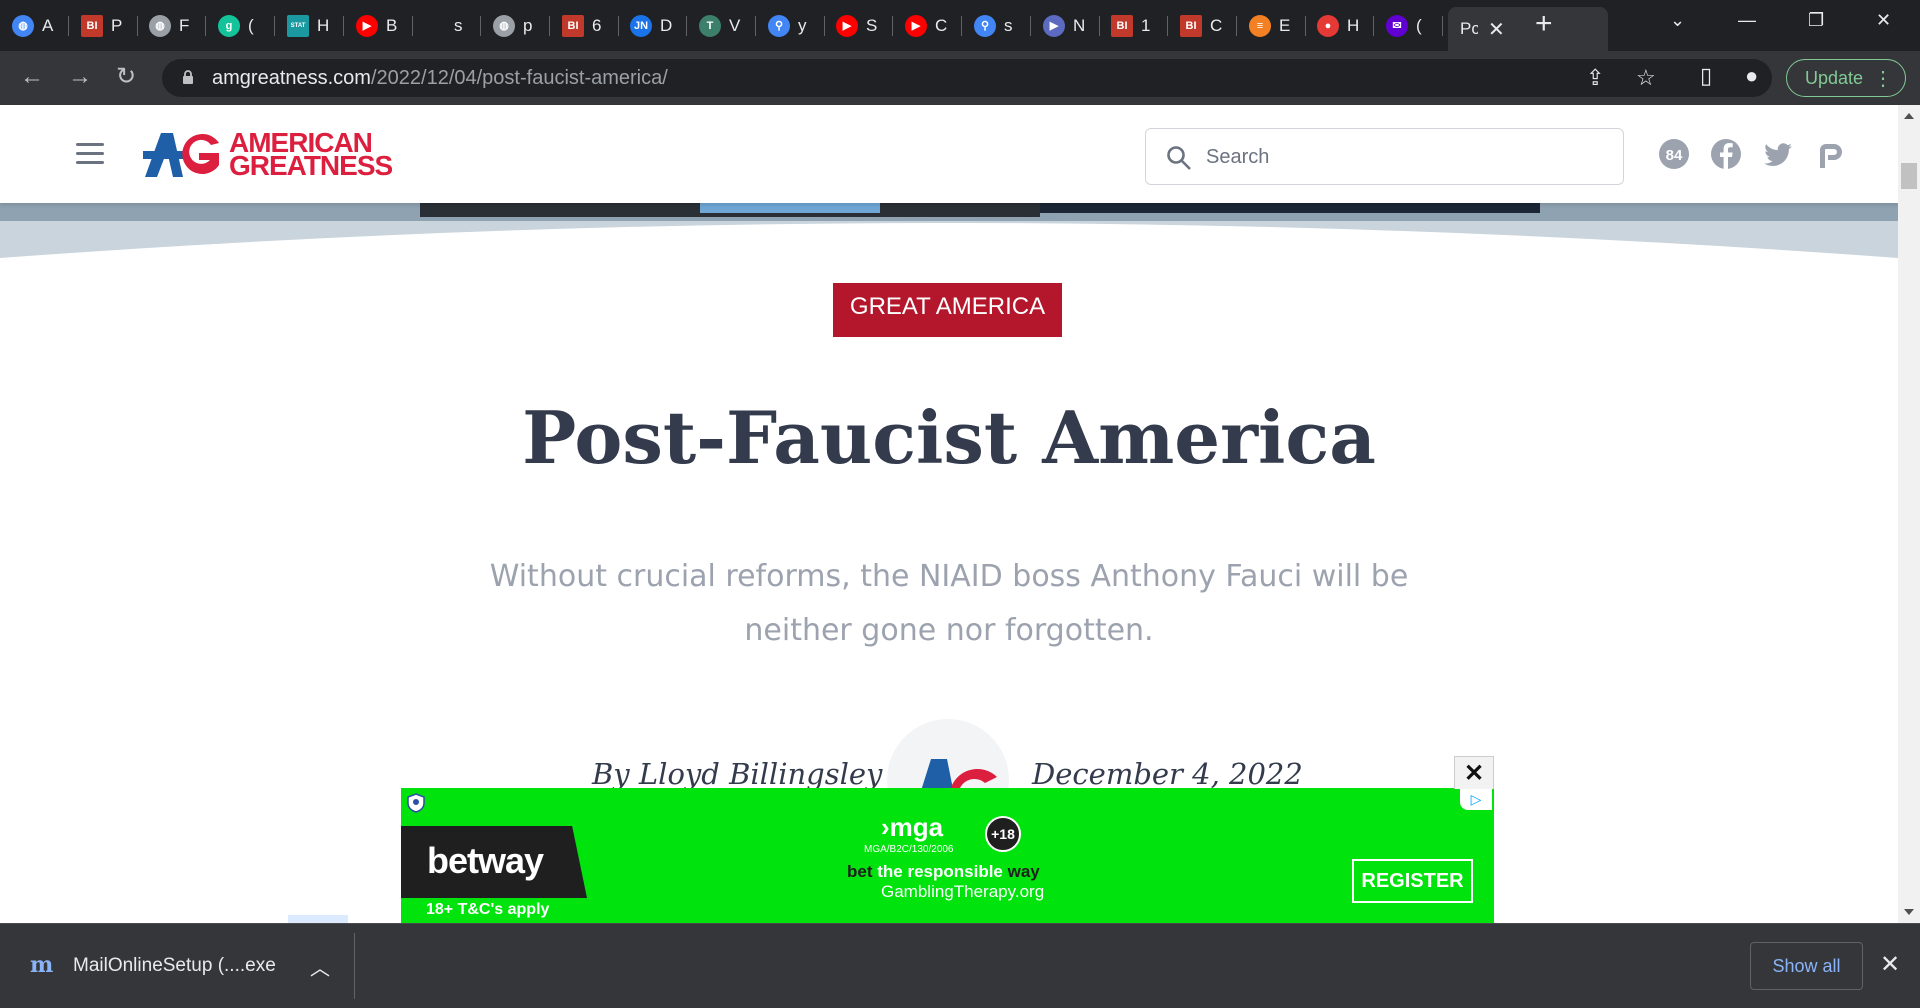 The image size is (1920, 1008). I want to click on tab-title: C, so click(1216, 25).